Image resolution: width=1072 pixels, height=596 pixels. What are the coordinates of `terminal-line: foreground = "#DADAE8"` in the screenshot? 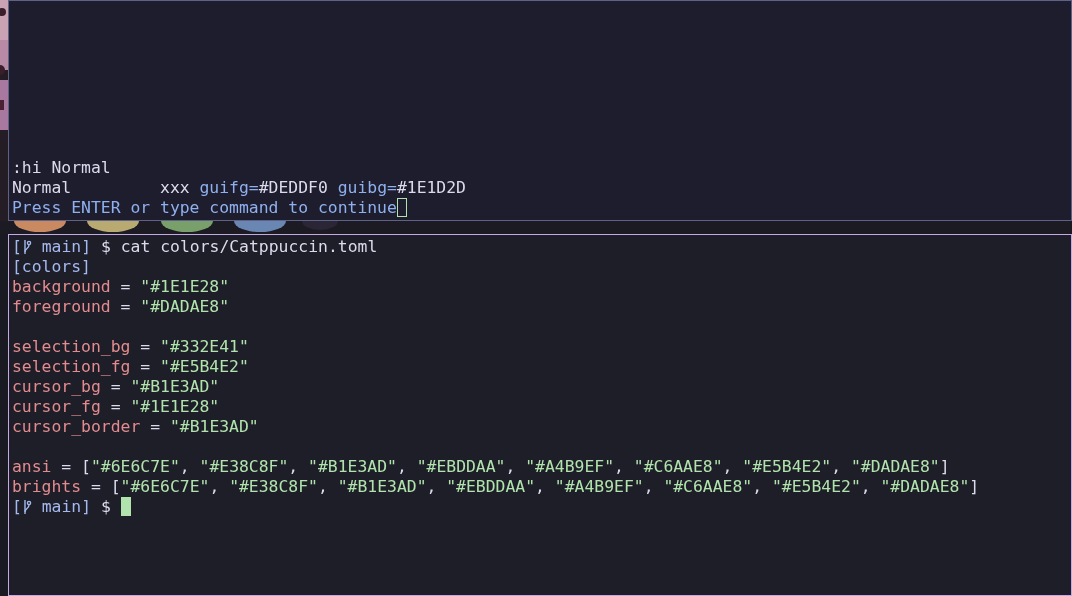 It's located at (121, 307).